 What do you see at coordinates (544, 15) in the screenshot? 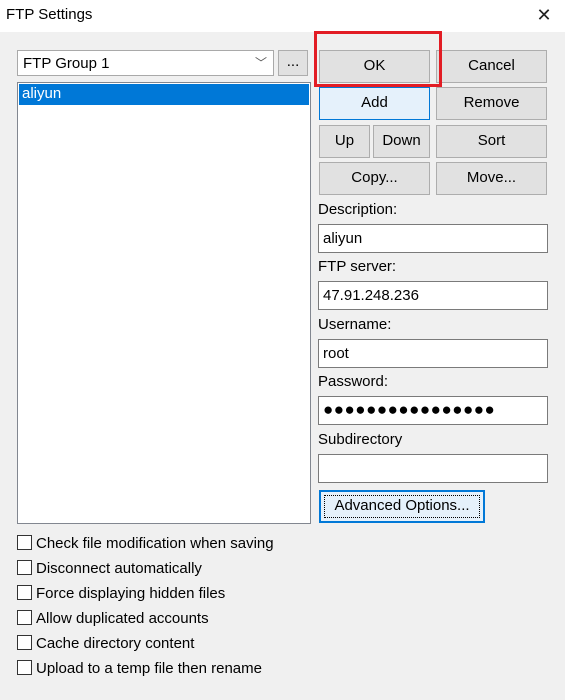
I see `close-icon: ✕` at bounding box center [544, 15].